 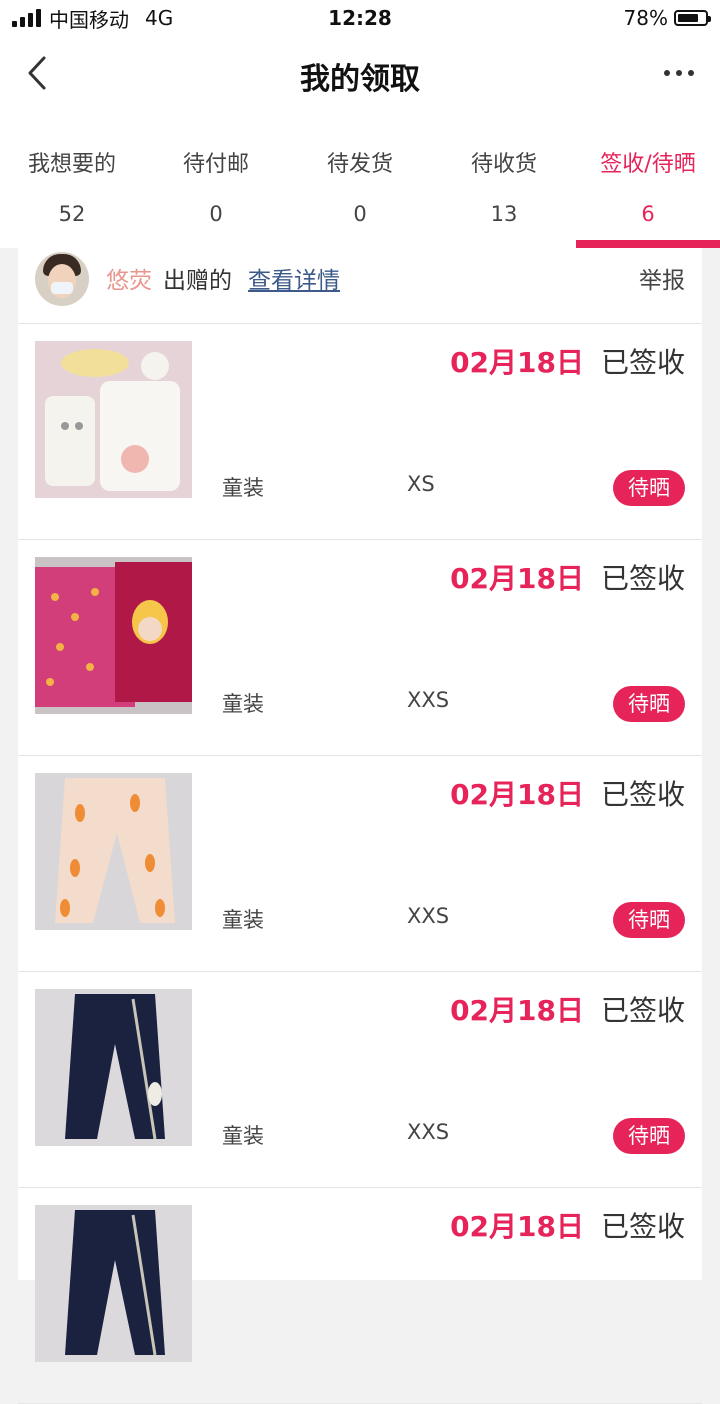 I want to click on avatar-mask, so click(x=62, y=288).